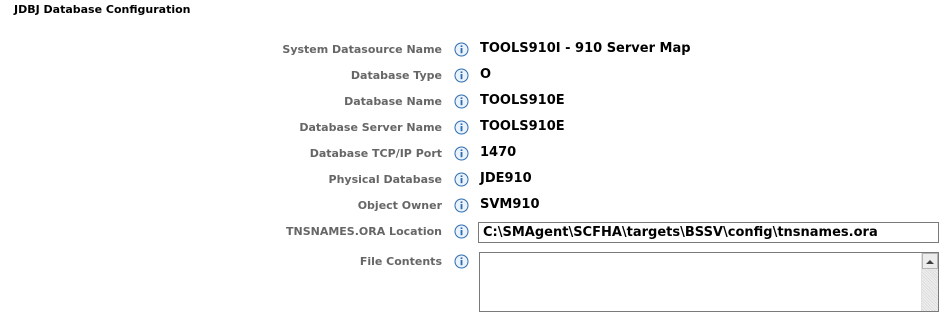 The image size is (945, 312). What do you see at coordinates (498, 152) in the screenshot?
I see `field-value: 1470` at bounding box center [498, 152].